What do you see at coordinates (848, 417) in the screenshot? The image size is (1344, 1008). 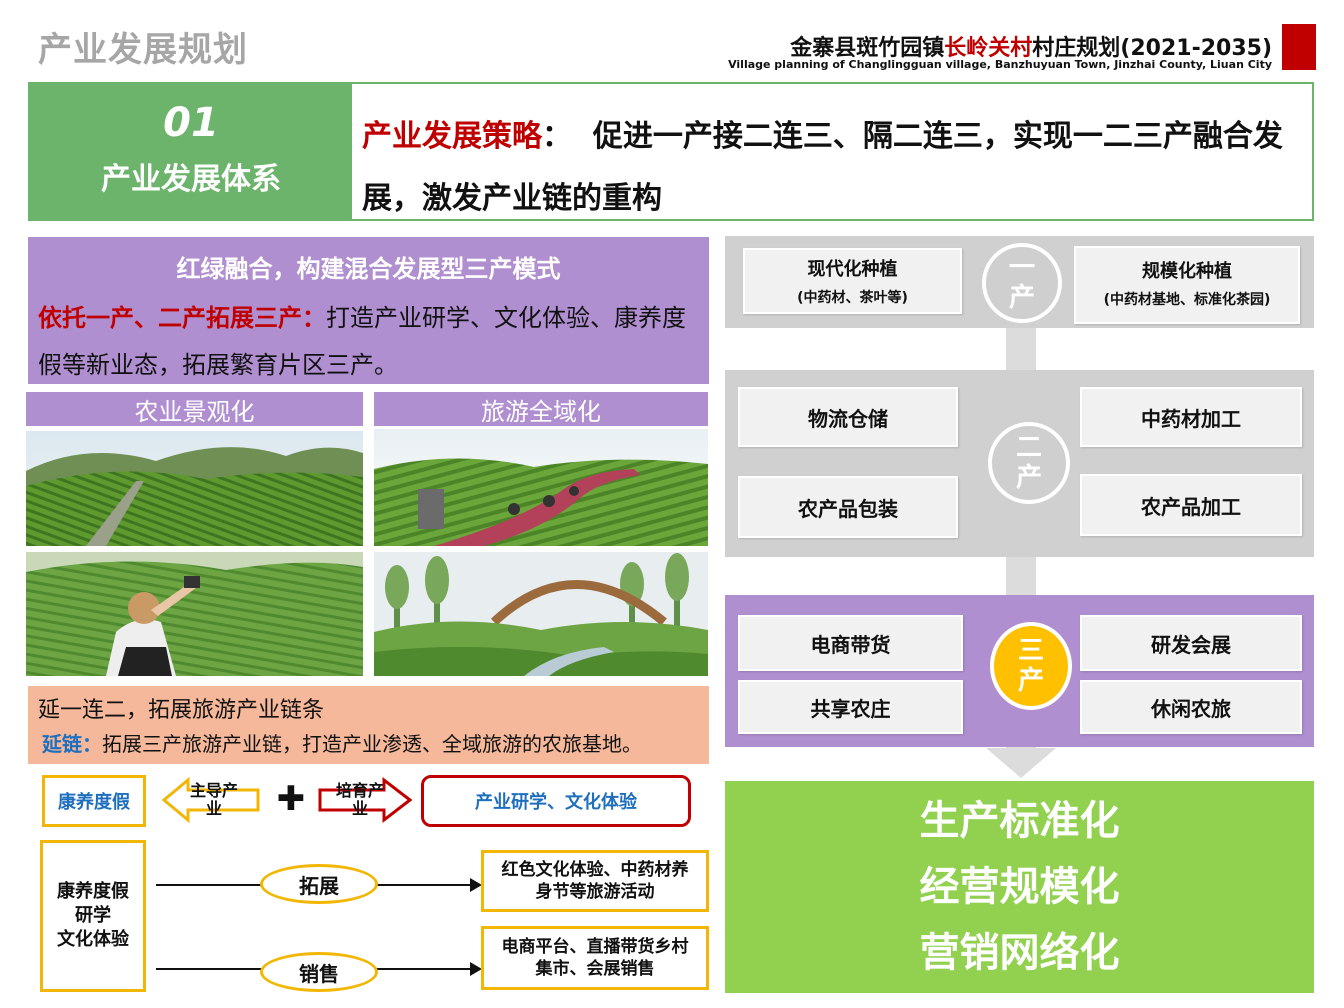 I see `card-logistics: 物流仓储` at bounding box center [848, 417].